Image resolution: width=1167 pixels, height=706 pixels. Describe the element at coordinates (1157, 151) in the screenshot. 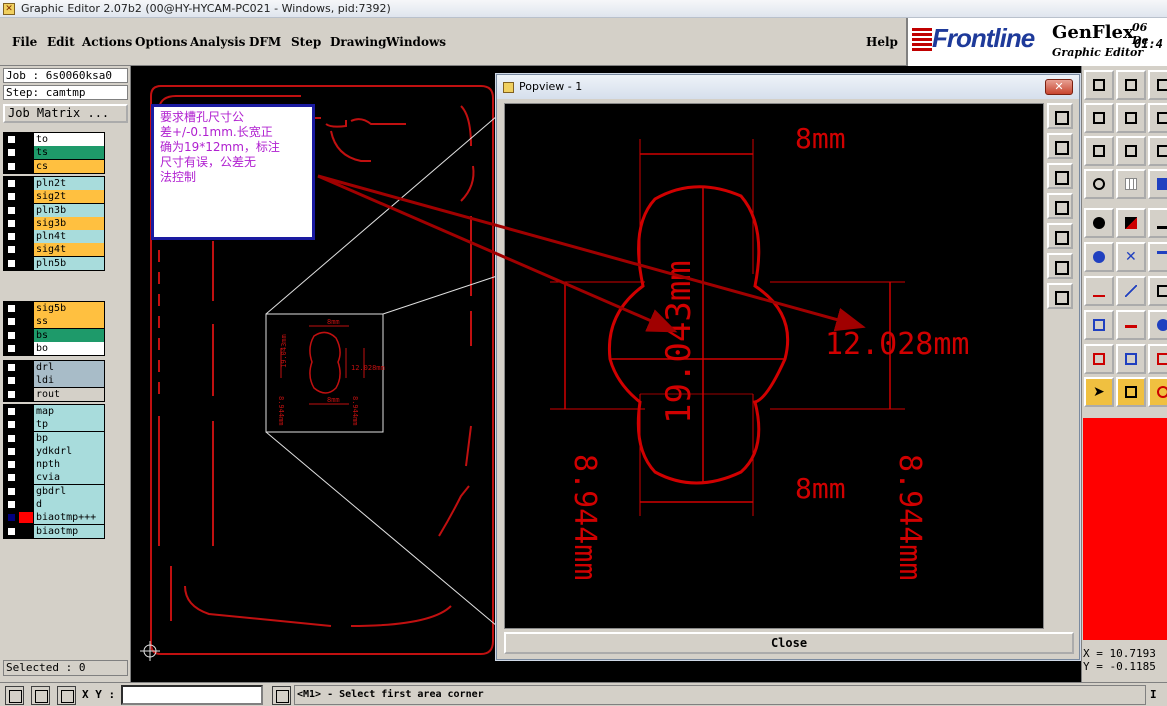

I see `tool-extra-3-icon` at that location.